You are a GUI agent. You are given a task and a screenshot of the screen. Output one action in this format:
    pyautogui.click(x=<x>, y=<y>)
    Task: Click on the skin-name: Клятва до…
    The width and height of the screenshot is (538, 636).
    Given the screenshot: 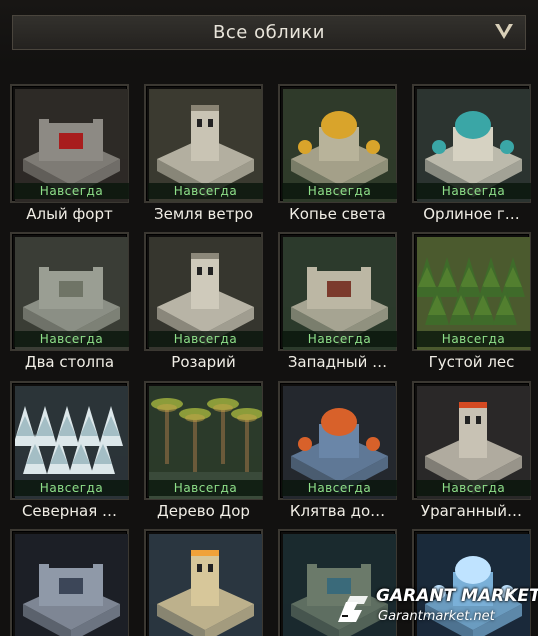 What is the action you would take?
    pyautogui.click(x=337, y=511)
    